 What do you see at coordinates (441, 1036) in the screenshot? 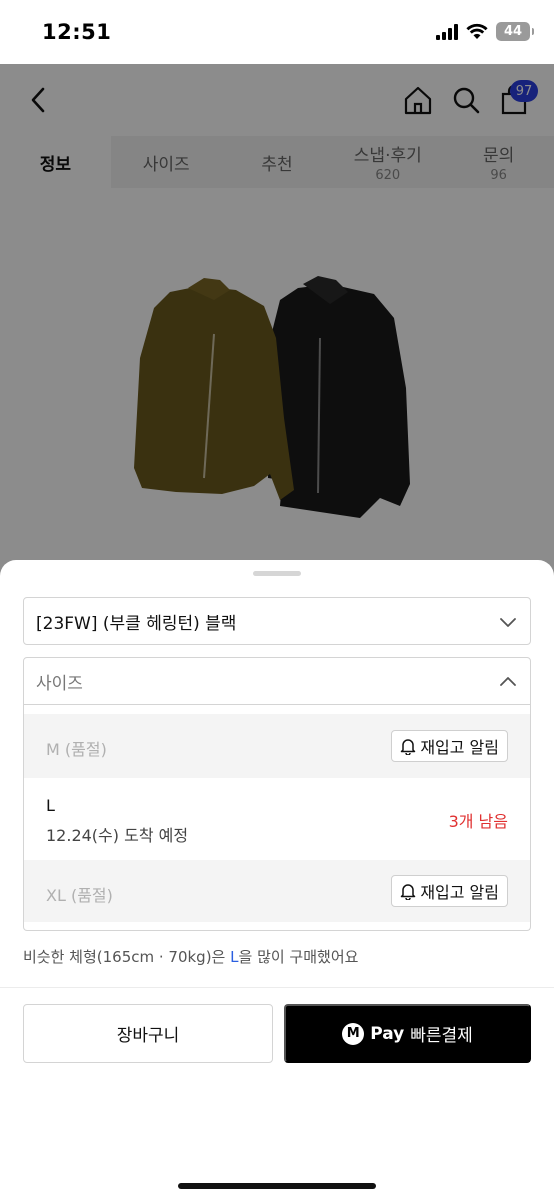
I see `quick-pay-label: 빠른결제` at bounding box center [441, 1036].